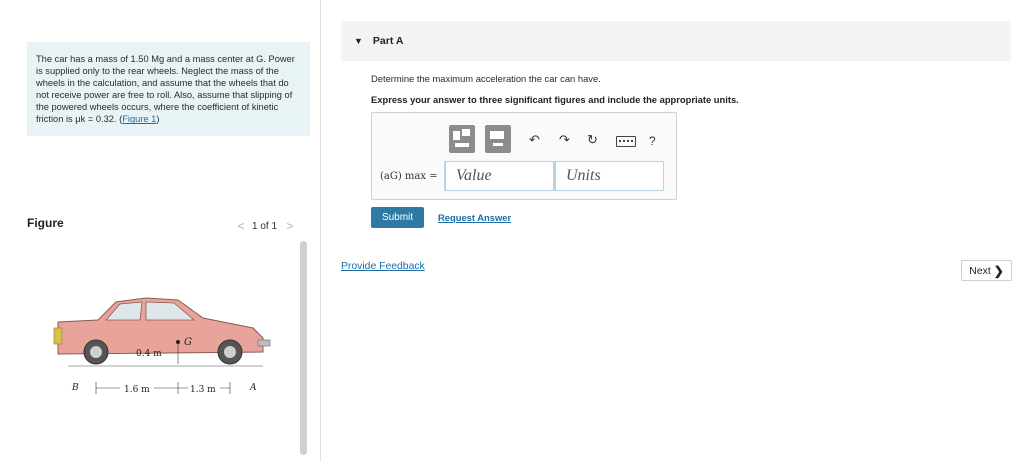 This screenshot has width=1024, height=461. Describe the element at coordinates (388, 41) in the screenshot. I see `part-title: Part A` at that location.